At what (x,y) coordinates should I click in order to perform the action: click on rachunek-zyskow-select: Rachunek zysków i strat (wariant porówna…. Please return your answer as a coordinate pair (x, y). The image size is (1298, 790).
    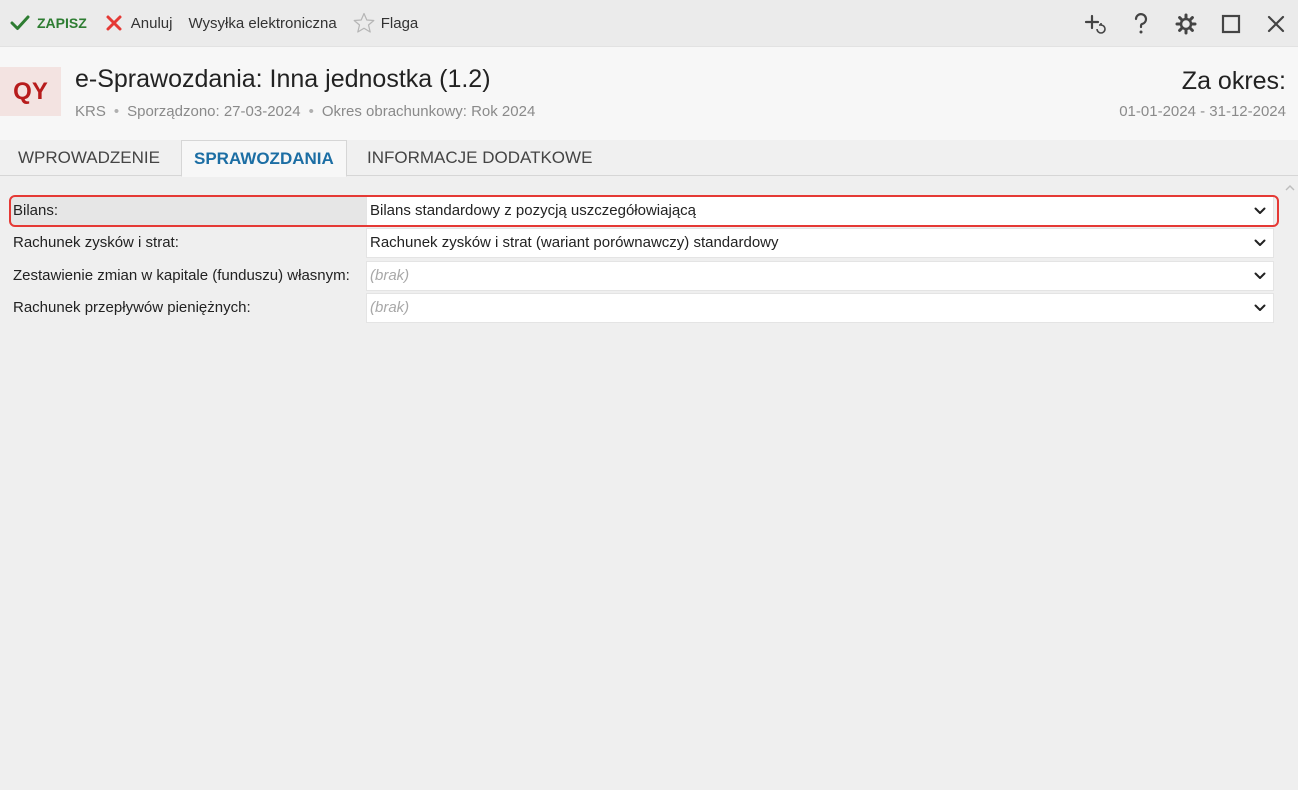
    Looking at the image, I should click on (820, 243).